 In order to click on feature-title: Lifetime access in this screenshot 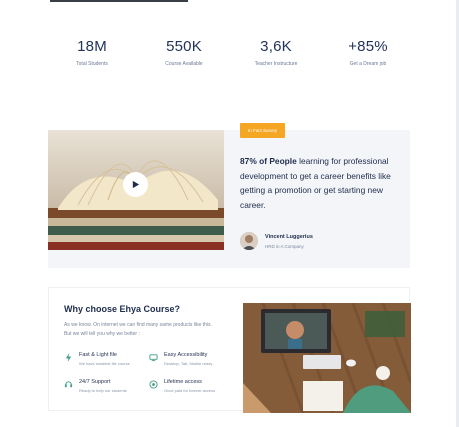, I will do `click(183, 382)`.